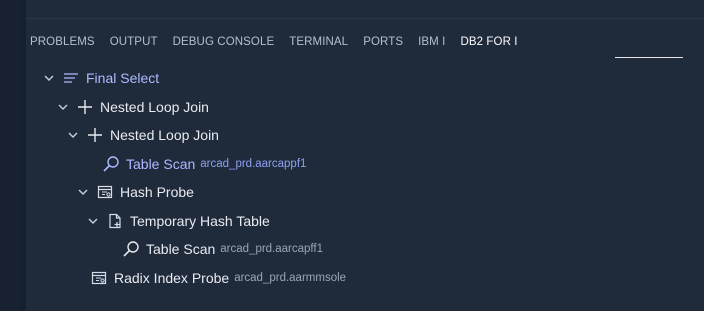  What do you see at coordinates (360, 278) in the screenshot?
I see `tree-node-radix-index-probe: Radix Index Probe arcad_prd.aarmmsole` at bounding box center [360, 278].